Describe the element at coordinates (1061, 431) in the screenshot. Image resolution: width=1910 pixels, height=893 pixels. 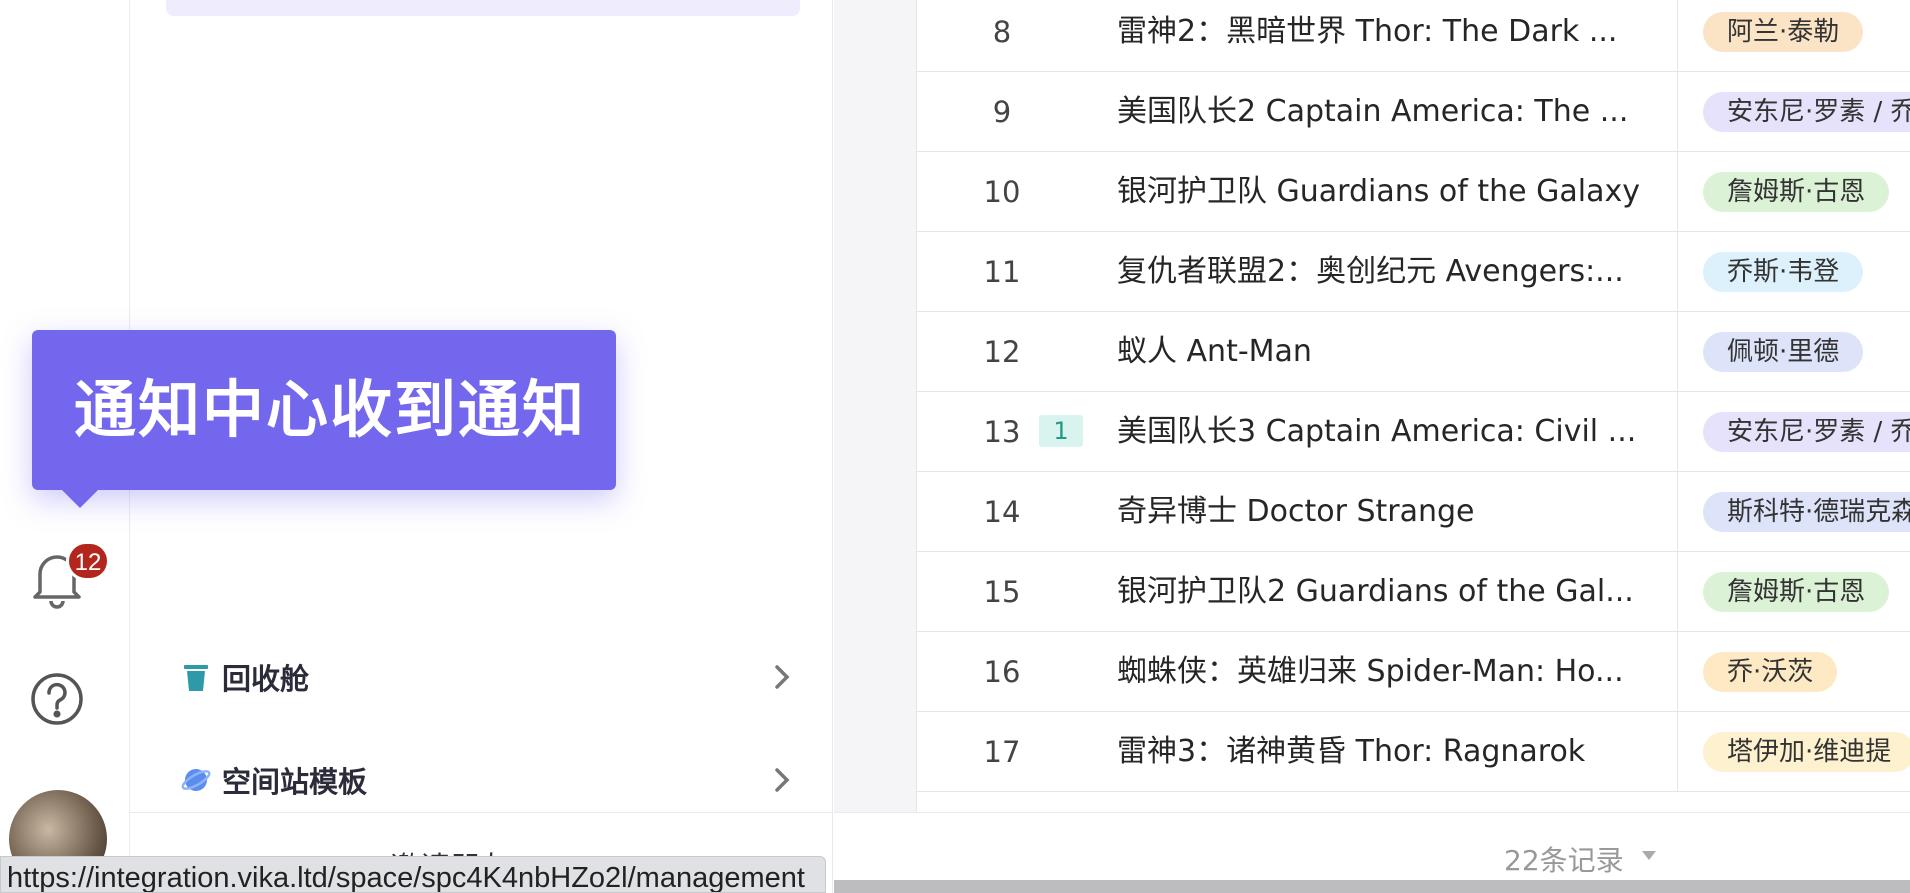
I see `comment-count-badge: 1` at that location.